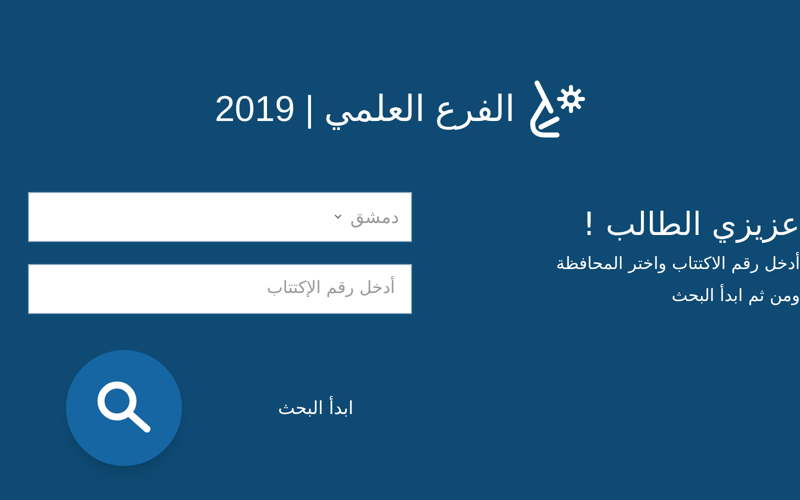  Describe the element at coordinates (736, 295) in the screenshot. I see `instruction-line: ومن ثم ابدأ البحث` at that location.